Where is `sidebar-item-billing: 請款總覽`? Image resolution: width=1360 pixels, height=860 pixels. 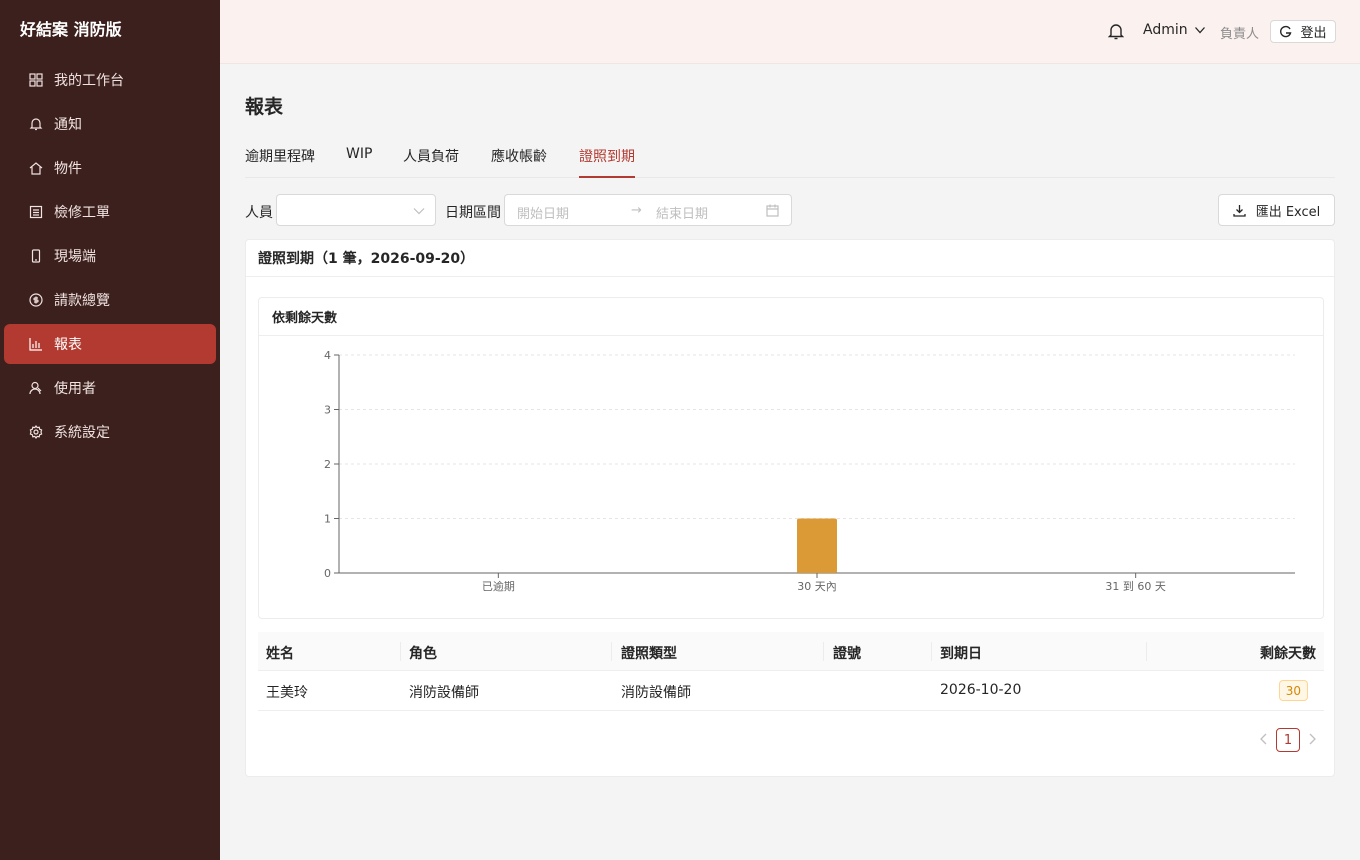
sidebar-item-billing: 請款總覽 is located at coordinates (110, 300).